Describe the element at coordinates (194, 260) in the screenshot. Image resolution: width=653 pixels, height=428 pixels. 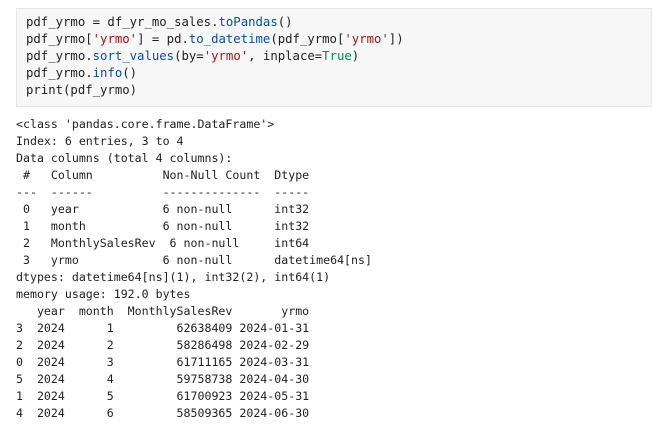
I see `output-line: 3 yrmo 6 non-null datetime64[ns]` at that location.